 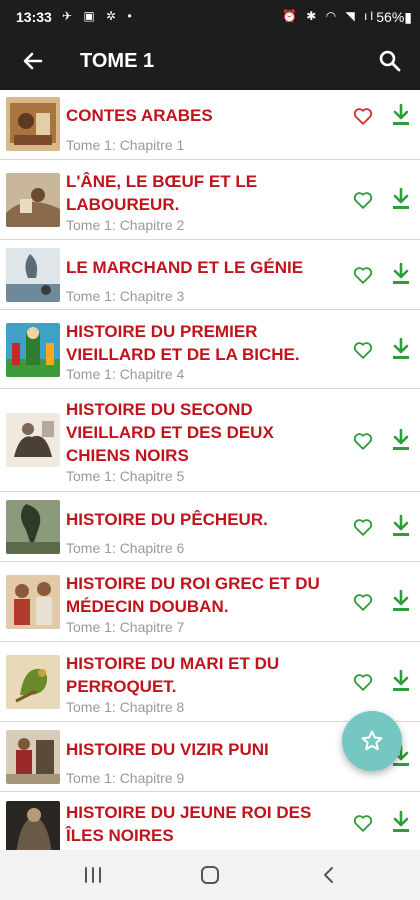 I want to click on chapter-title: HISTOIRE DU VIZIR PUNI, so click(x=167, y=749).